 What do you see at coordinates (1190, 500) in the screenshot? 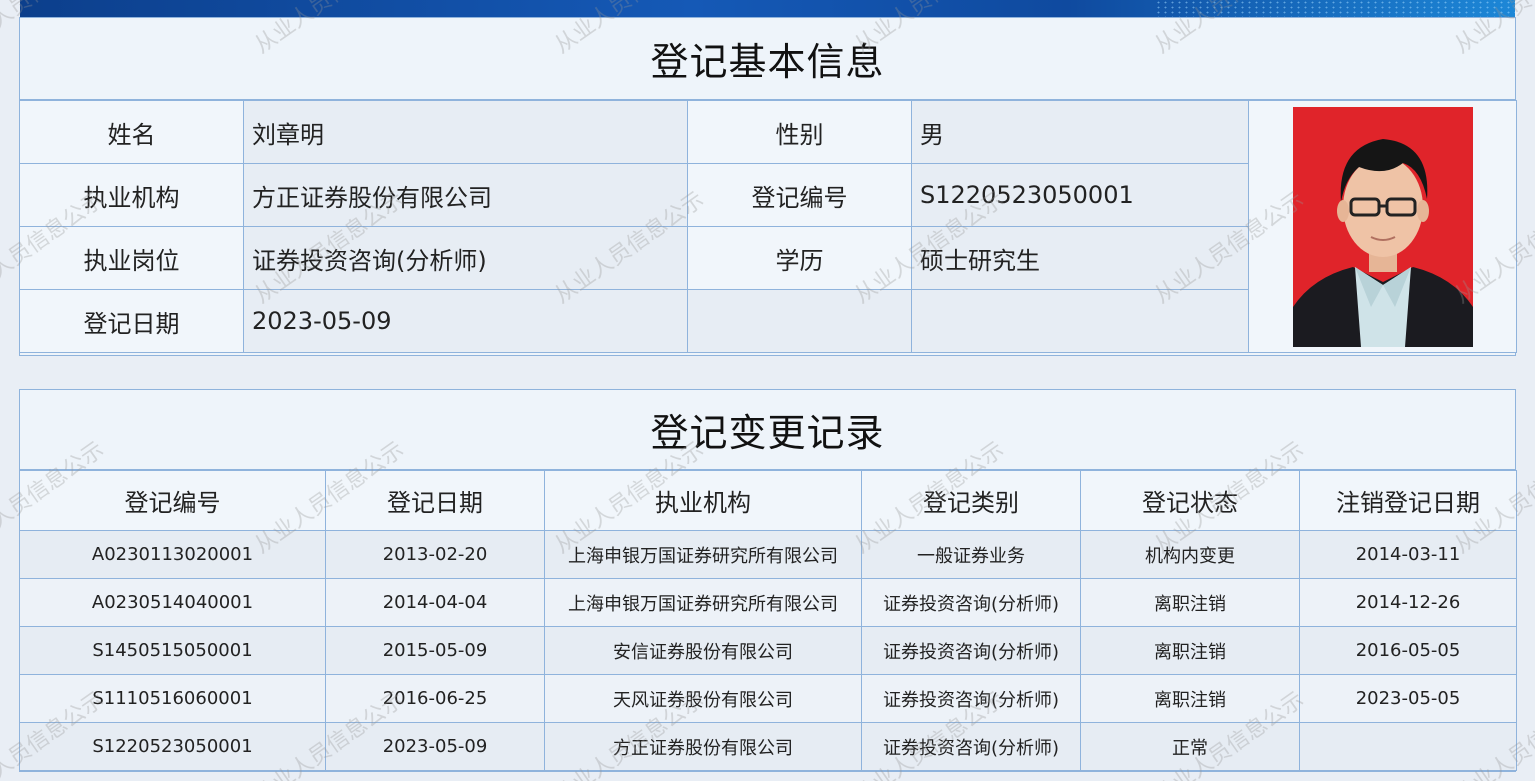
I see `header-reg-status: 登记状态` at bounding box center [1190, 500].